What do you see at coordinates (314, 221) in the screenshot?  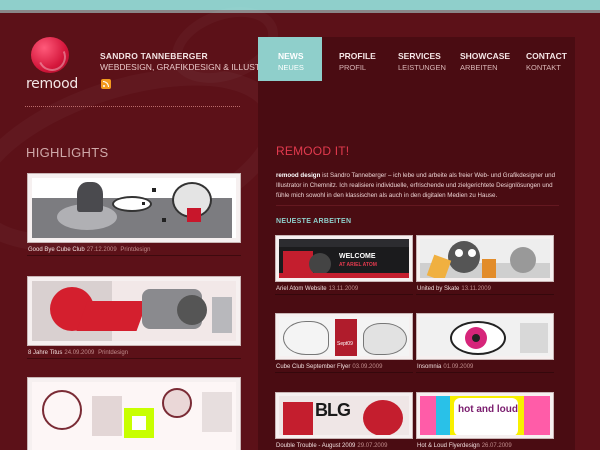 I see `latest-works-heading: NEUESTE ARBEITEN` at bounding box center [314, 221].